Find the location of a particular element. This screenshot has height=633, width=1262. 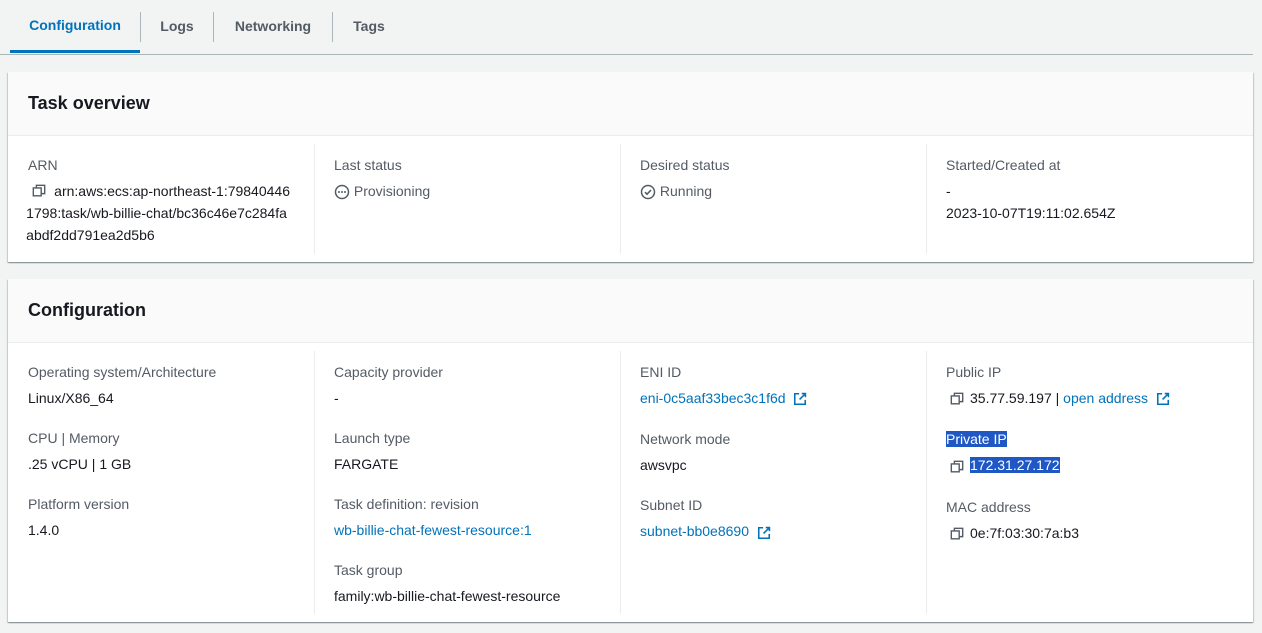

tab-networking: Networking is located at coordinates (273, 26).